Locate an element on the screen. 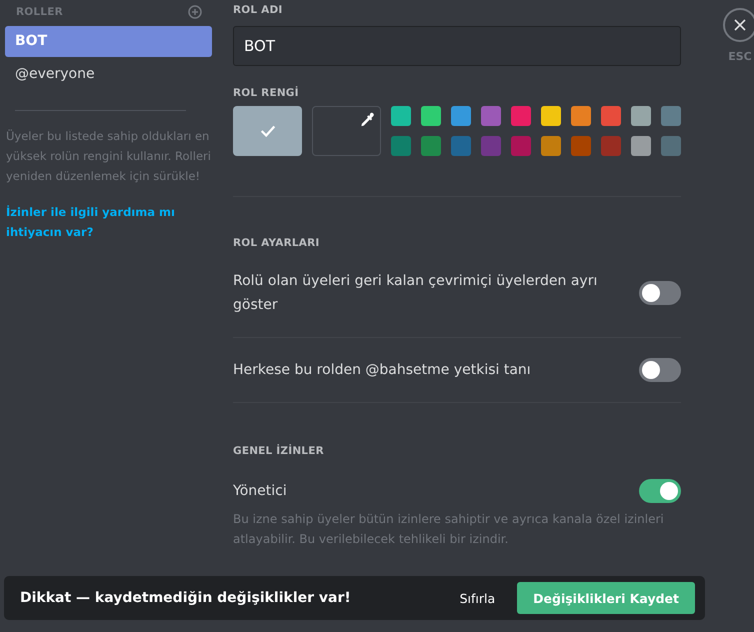  section-label: ROLLER is located at coordinates (39, 12).